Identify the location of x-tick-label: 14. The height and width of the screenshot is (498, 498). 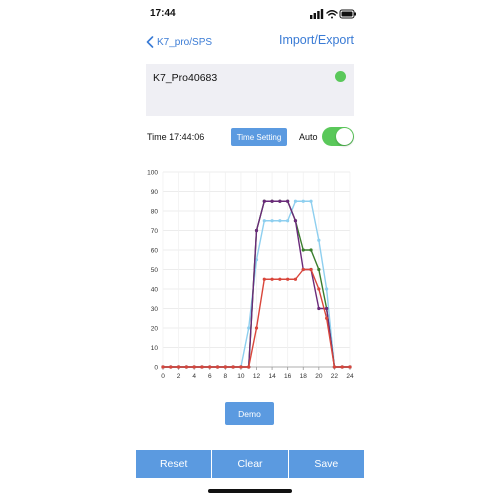
(272, 376).